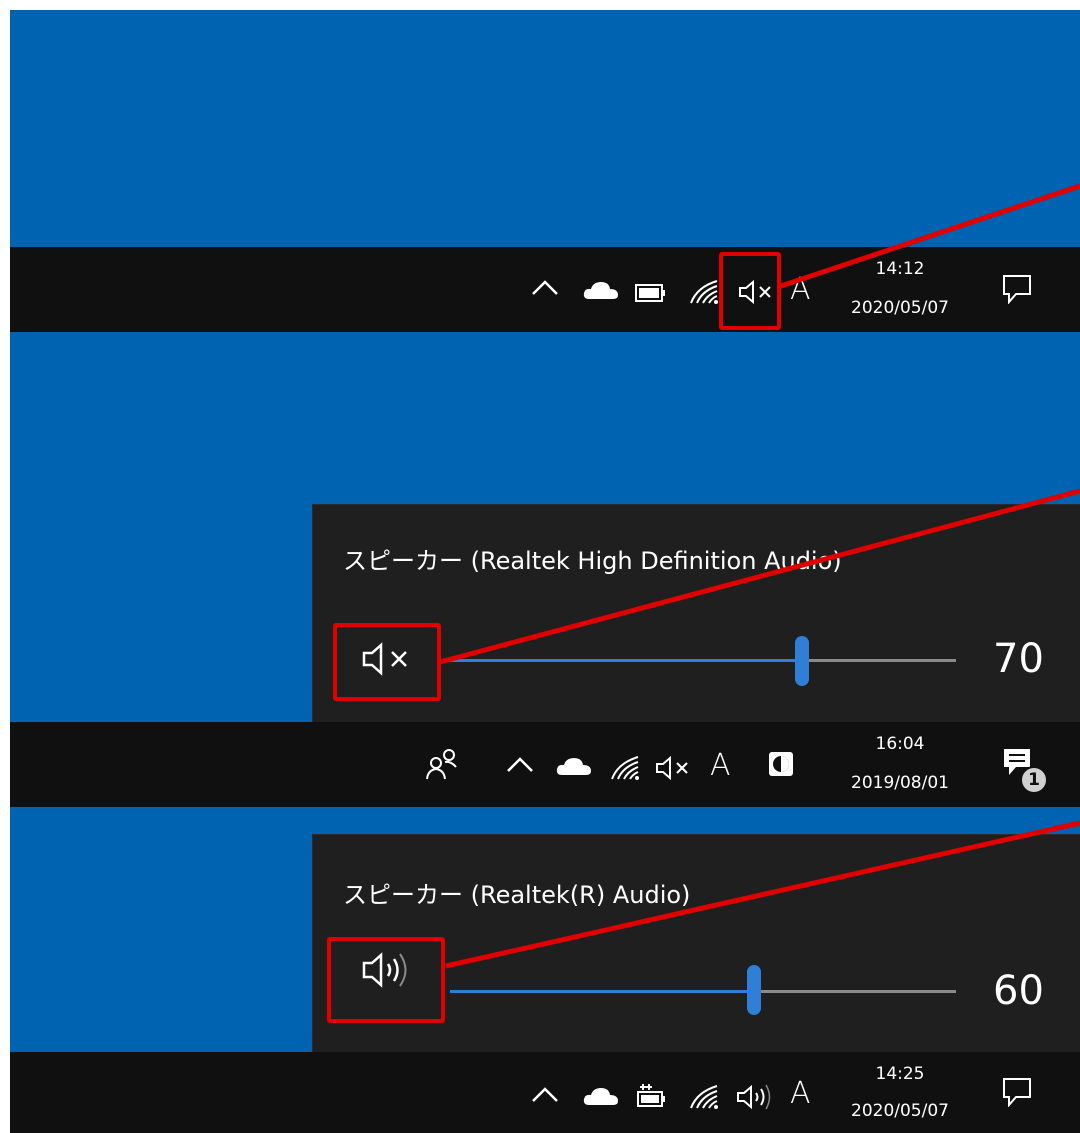 The image size is (1080, 1133). I want to click on clock-time: 14:25, so click(900, 1074).